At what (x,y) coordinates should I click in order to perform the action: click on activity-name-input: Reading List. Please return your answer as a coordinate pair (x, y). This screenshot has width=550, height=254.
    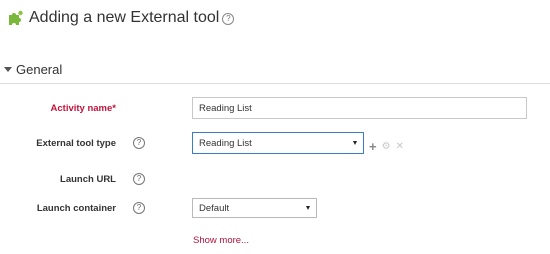
    Looking at the image, I should click on (359, 108).